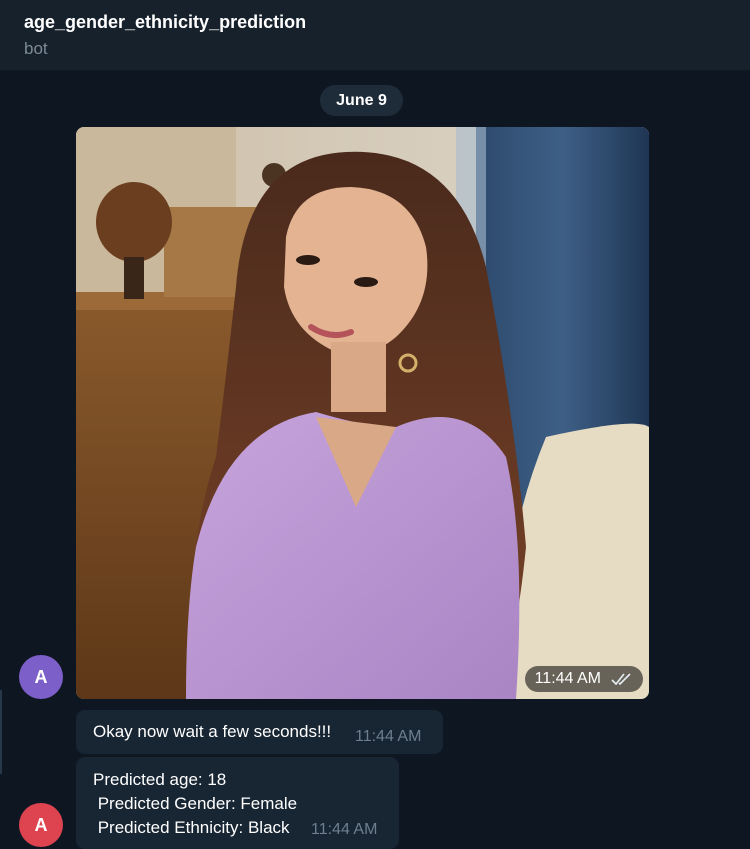 The image size is (750, 849). I want to click on photo-time: 11:44 AM, so click(567, 678).